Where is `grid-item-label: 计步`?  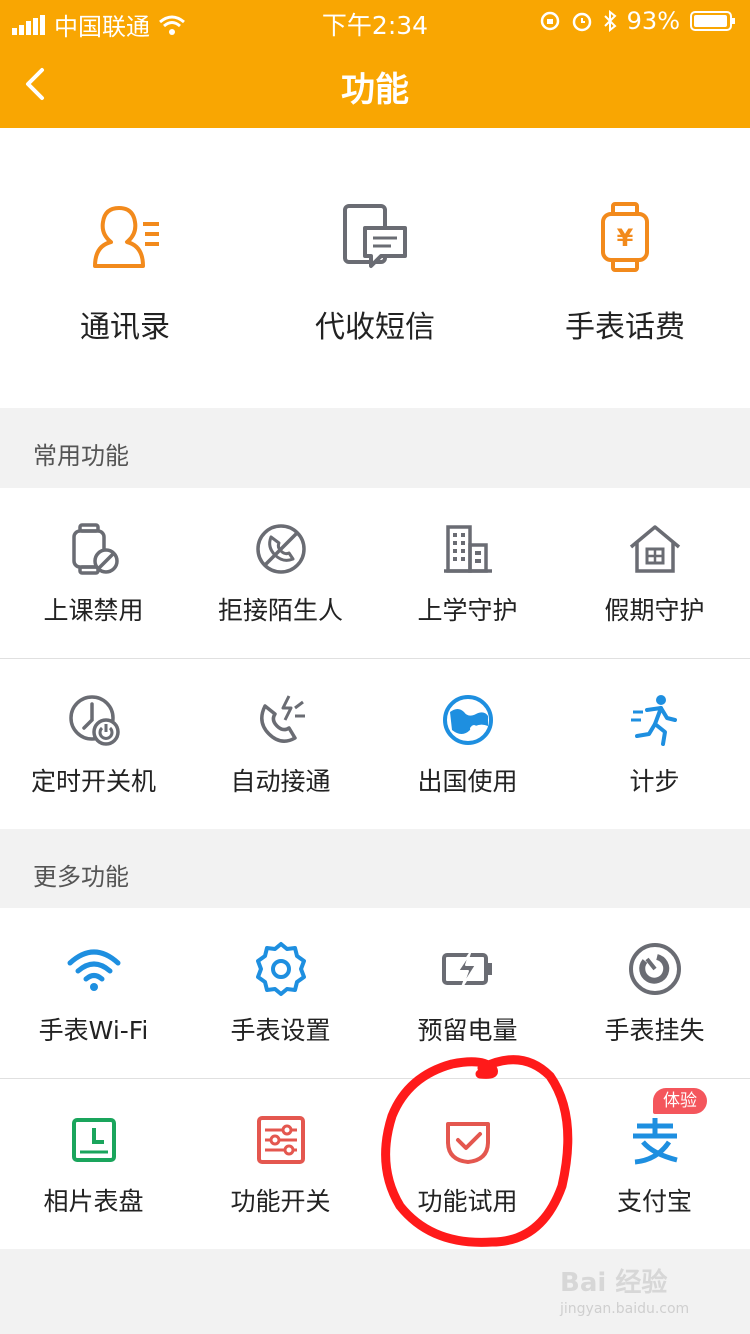 grid-item-label: 计步 is located at coordinates (654, 781).